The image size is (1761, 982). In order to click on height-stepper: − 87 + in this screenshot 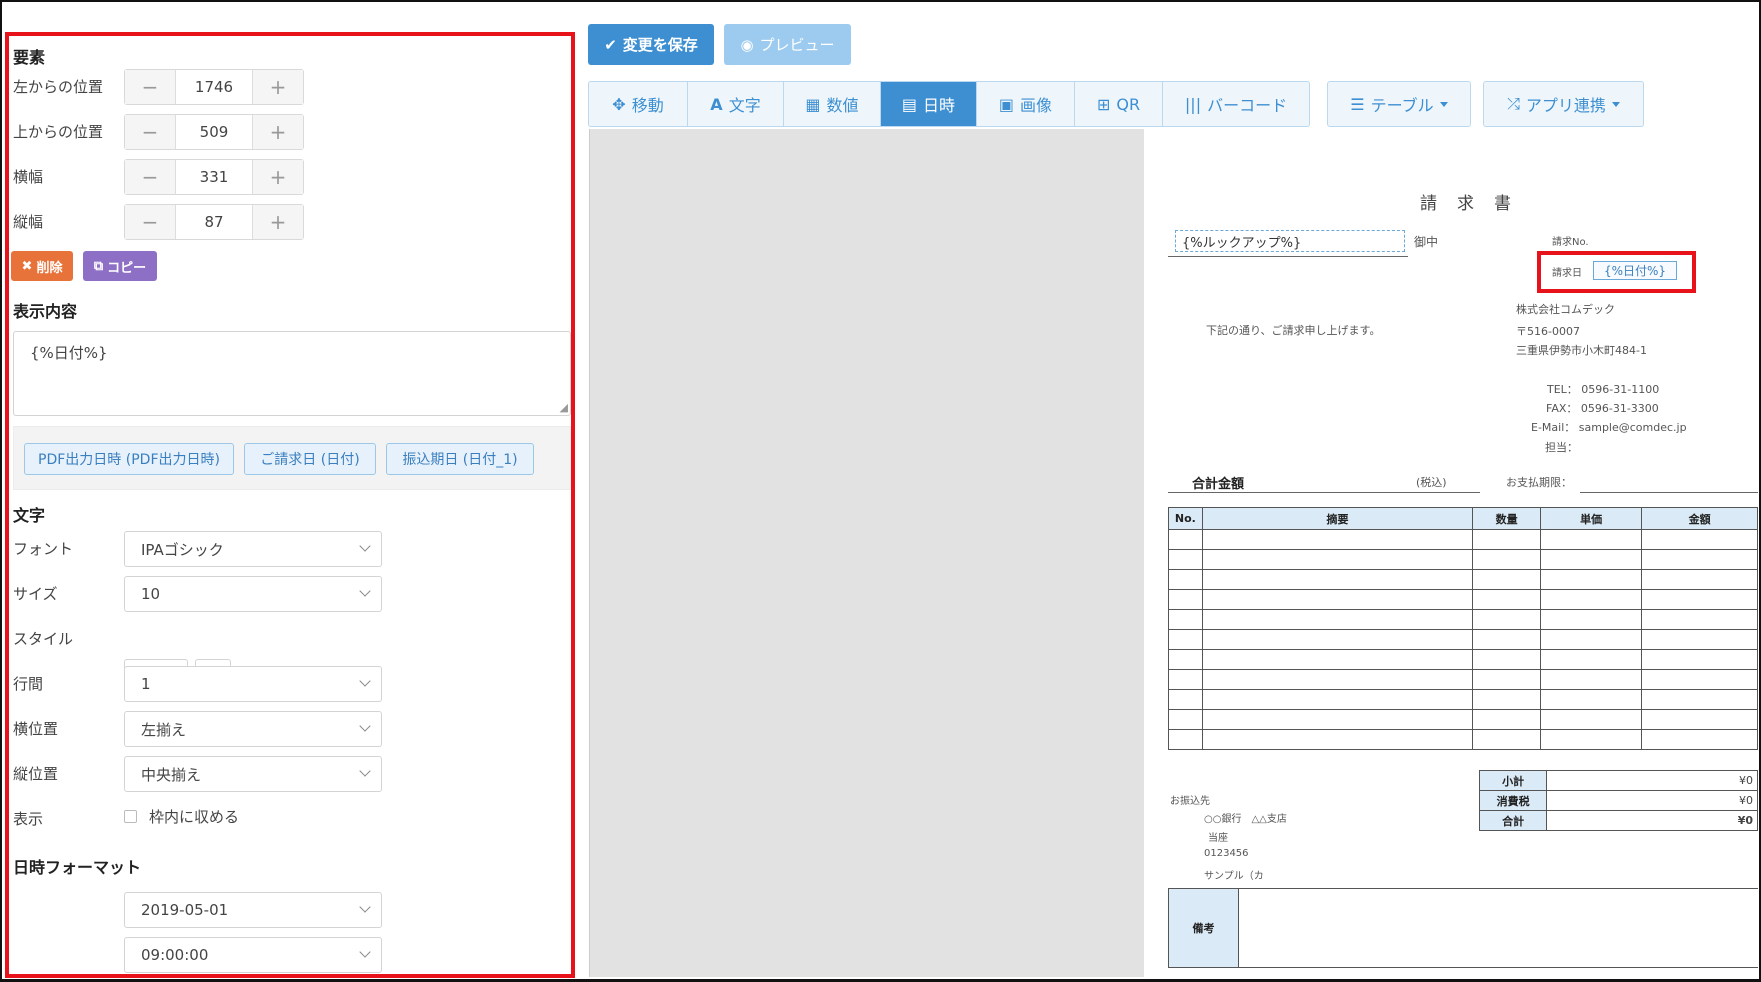, I will do `click(214, 222)`.